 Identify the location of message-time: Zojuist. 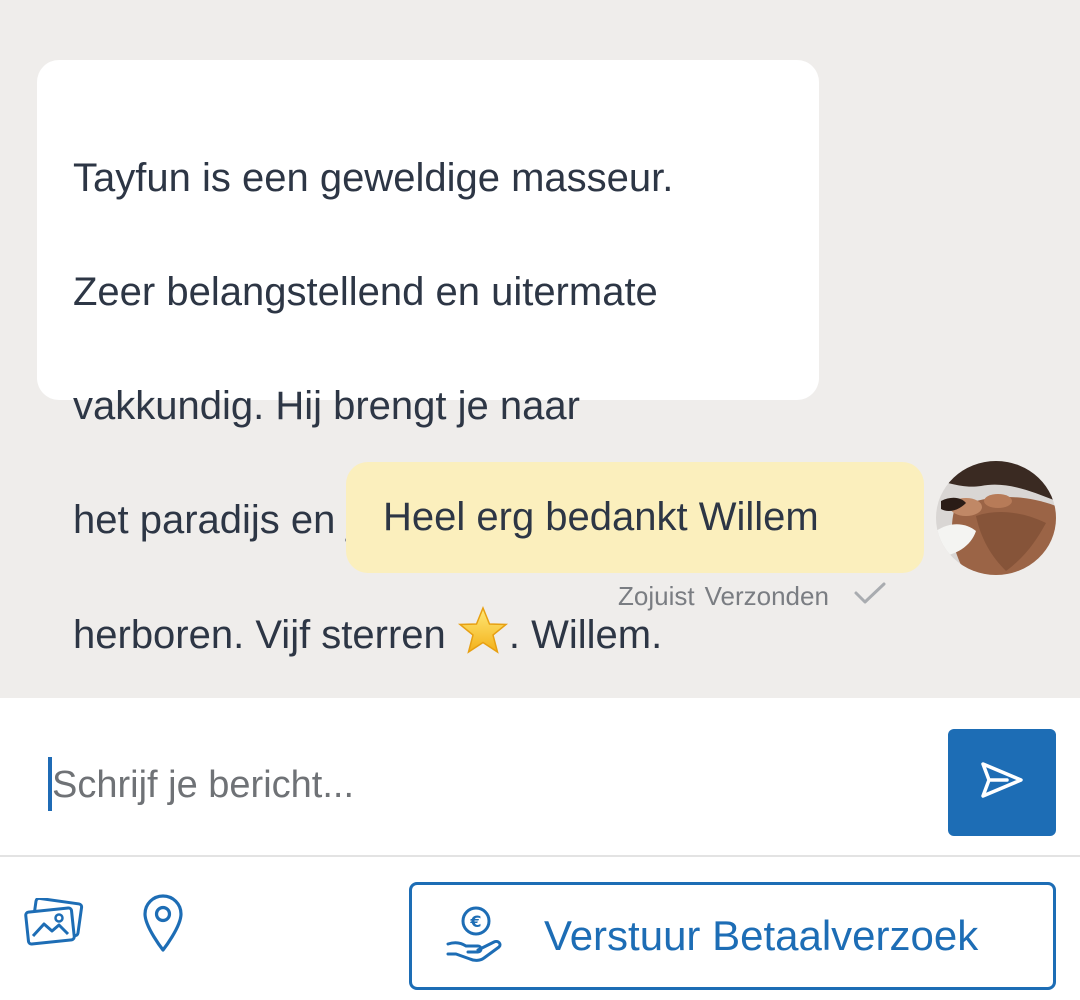
(656, 595).